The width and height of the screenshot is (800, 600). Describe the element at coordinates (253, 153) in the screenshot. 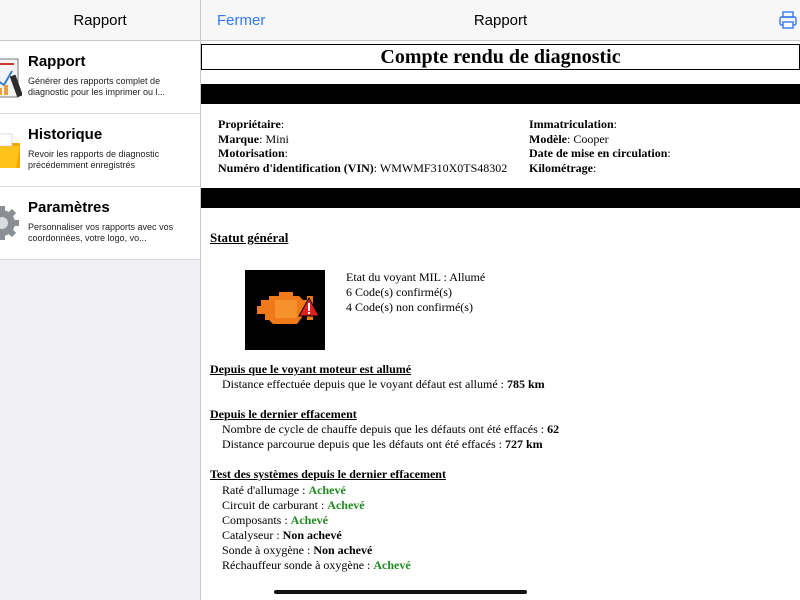

I see `engine-row: Motorisation:` at that location.